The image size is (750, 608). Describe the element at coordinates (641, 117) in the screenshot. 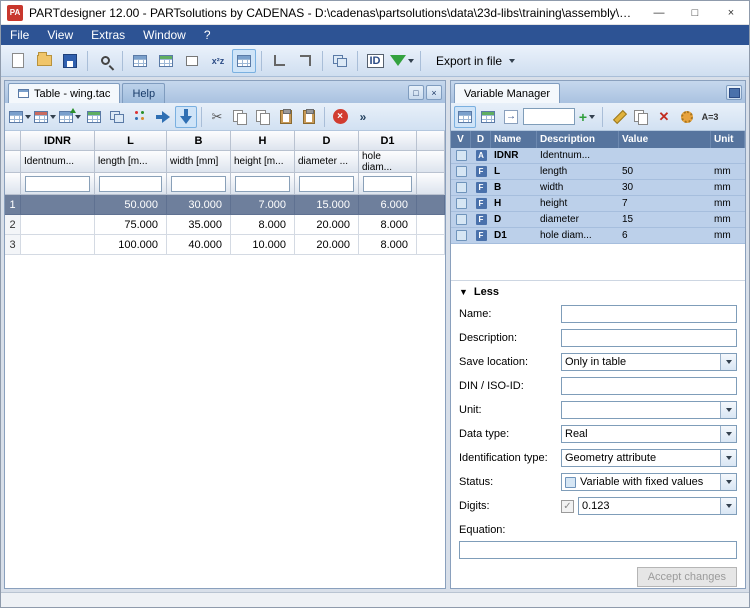

I see `duplicate-variable-icon` at that location.